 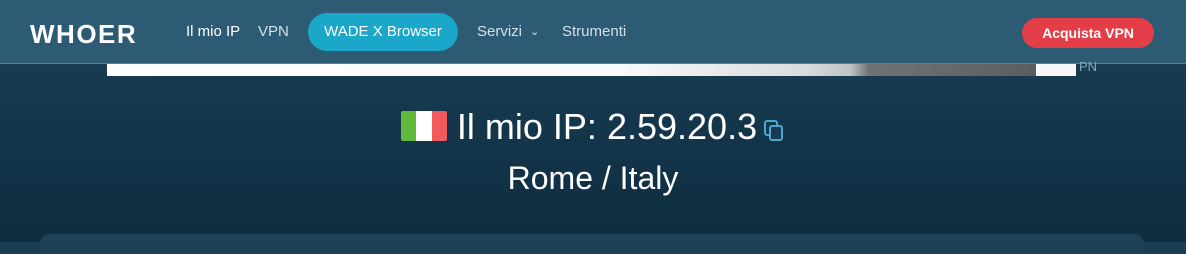 What do you see at coordinates (682, 126) in the screenshot?
I see `ip-address: 2.59.20.3` at bounding box center [682, 126].